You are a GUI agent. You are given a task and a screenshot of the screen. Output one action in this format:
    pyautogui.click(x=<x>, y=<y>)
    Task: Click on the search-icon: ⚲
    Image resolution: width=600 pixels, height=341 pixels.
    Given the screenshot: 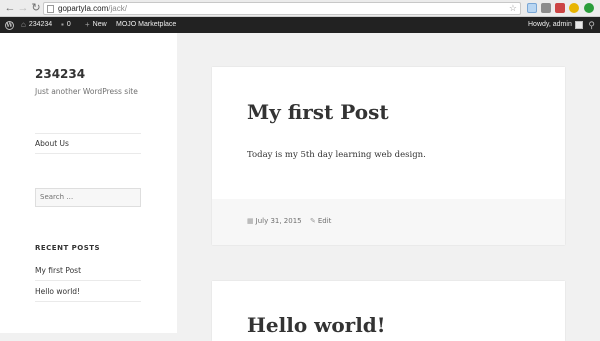 What is the action you would take?
    pyautogui.click(x=591, y=25)
    